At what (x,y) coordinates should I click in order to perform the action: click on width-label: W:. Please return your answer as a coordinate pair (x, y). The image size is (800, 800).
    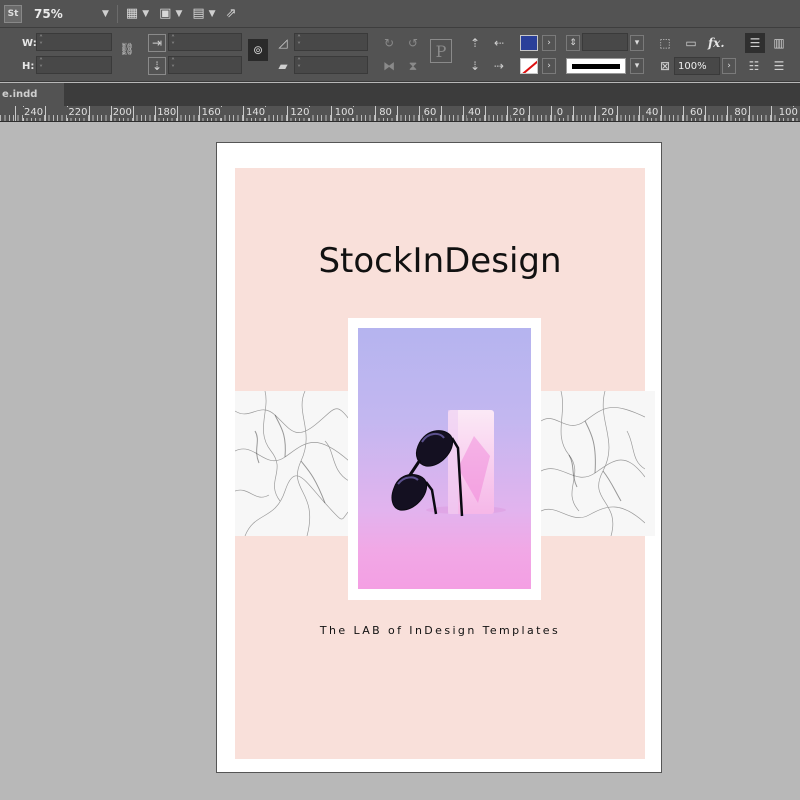
    Looking at the image, I should click on (29, 43).